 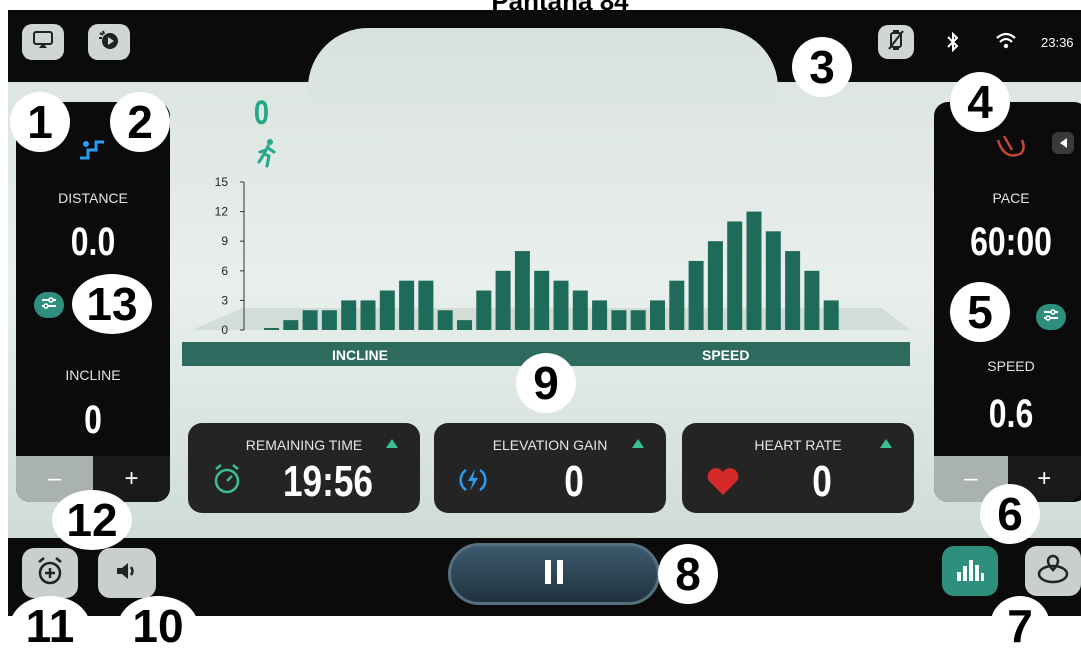 I want to click on callout-marker-5: 5, so click(x=980, y=312).